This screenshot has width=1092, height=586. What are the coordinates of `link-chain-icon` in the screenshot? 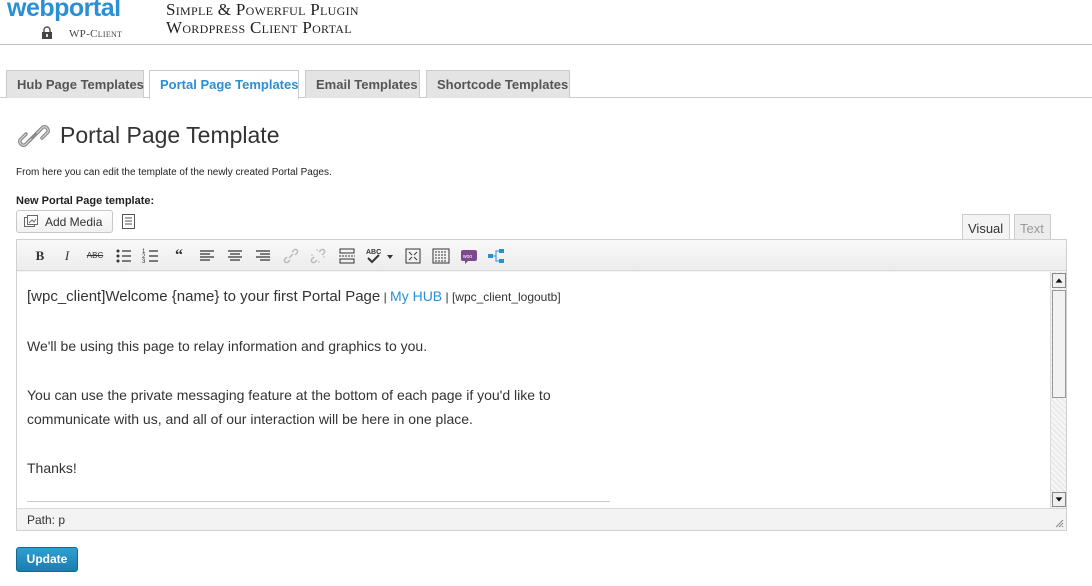 It's located at (34, 136).